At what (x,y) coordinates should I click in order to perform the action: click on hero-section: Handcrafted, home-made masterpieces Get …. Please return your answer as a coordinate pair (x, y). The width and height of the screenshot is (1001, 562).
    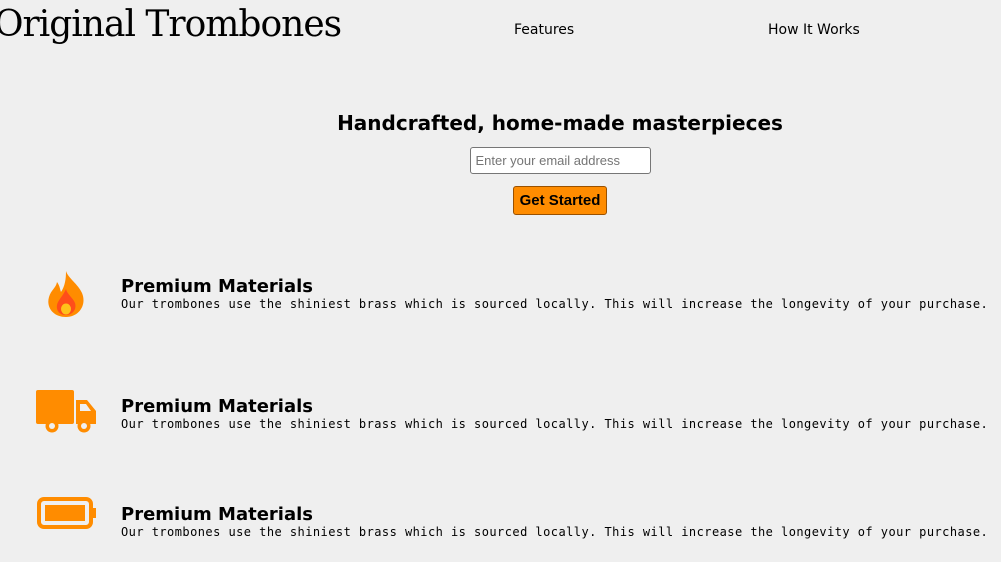
    Looking at the image, I should click on (560, 161).